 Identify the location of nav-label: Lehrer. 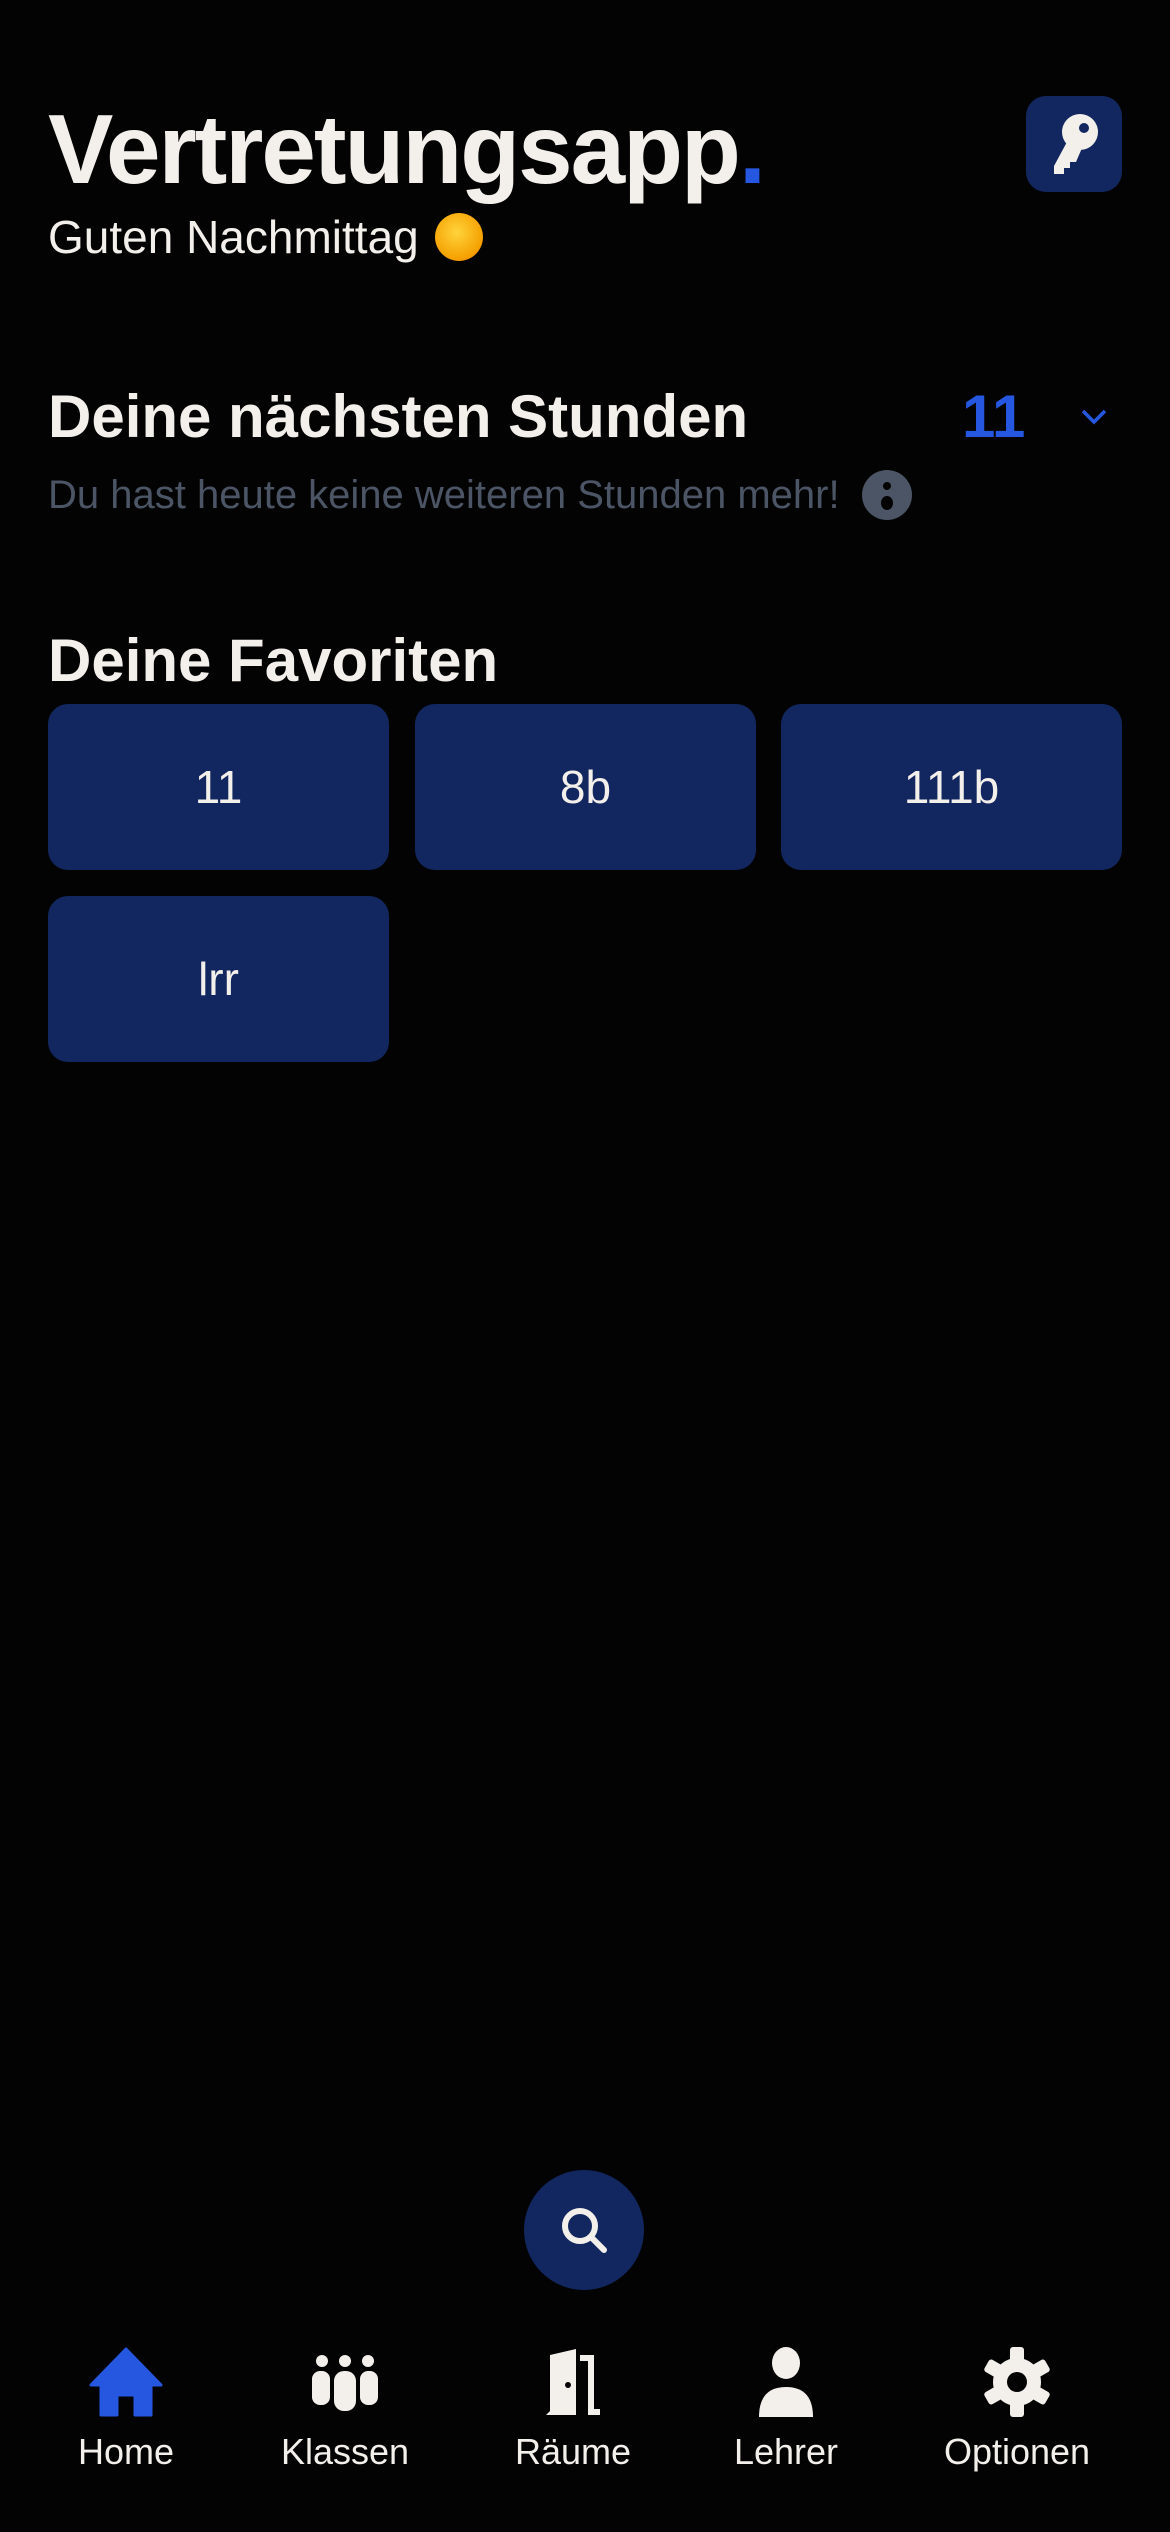
(786, 2451).